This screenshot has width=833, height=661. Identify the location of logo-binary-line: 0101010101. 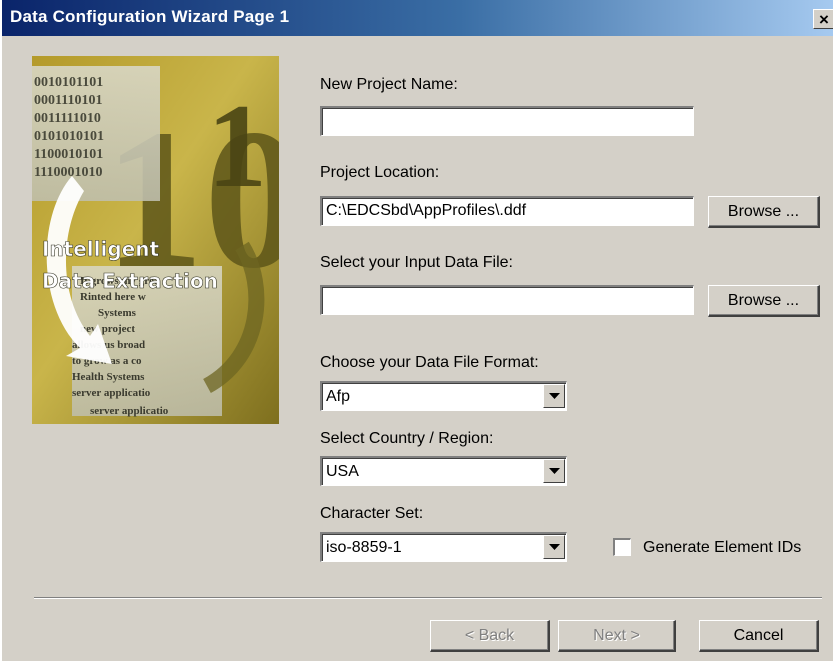
(69, 136).